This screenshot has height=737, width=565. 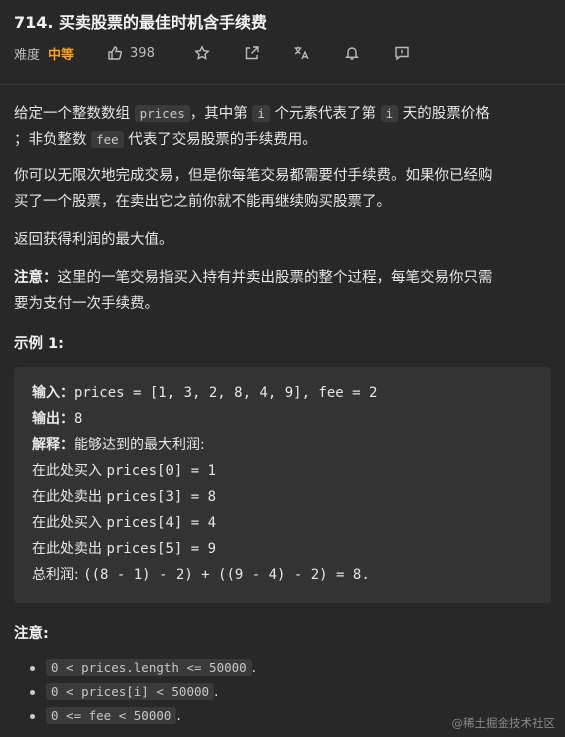 What do you see at coordinates (115, 53) in the screenshot?
I see `thumbs-up-icon` at bounding box center [115, 53].